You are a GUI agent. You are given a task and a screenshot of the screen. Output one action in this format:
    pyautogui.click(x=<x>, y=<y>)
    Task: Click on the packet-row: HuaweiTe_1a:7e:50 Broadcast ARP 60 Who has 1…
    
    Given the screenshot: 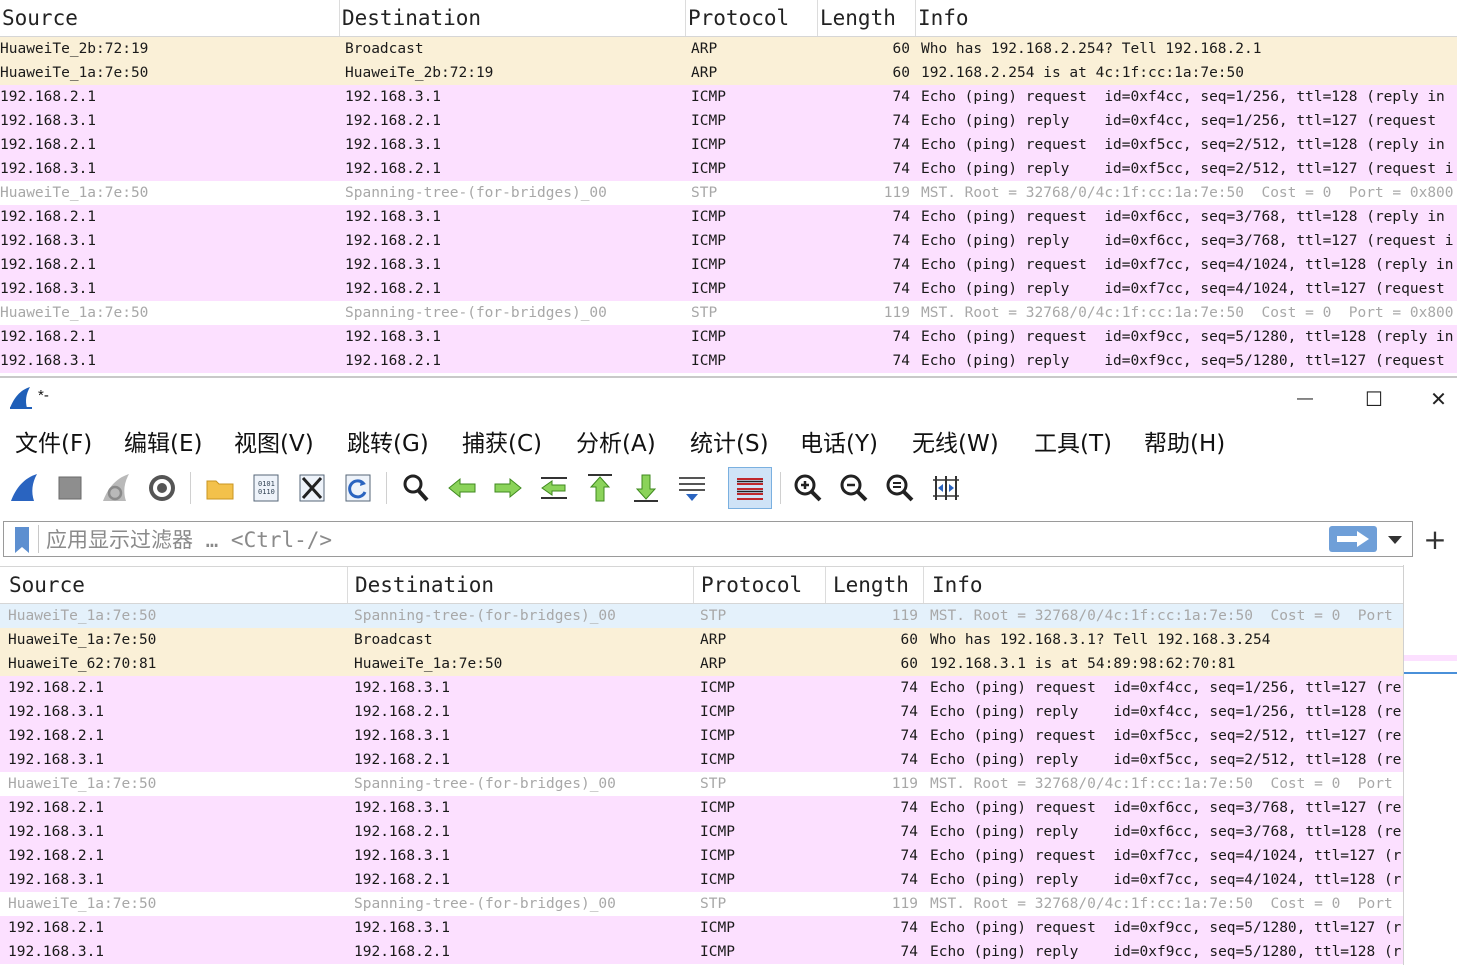 What is the action you would take?
    pyautogui.click(x=701, y=640)
    